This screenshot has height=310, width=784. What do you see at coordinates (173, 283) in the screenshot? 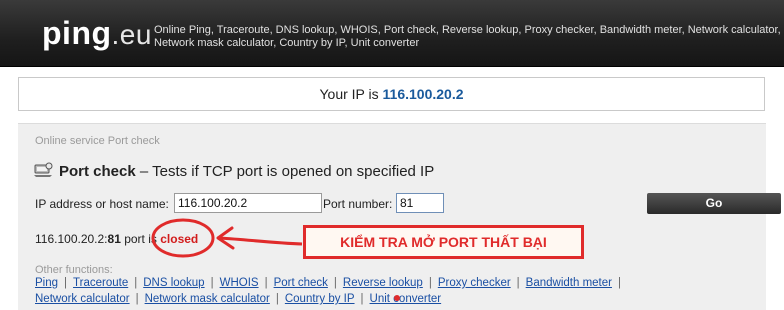
I see `link-dns-lookup: DNS lookup` at bounding box center [173, 283].